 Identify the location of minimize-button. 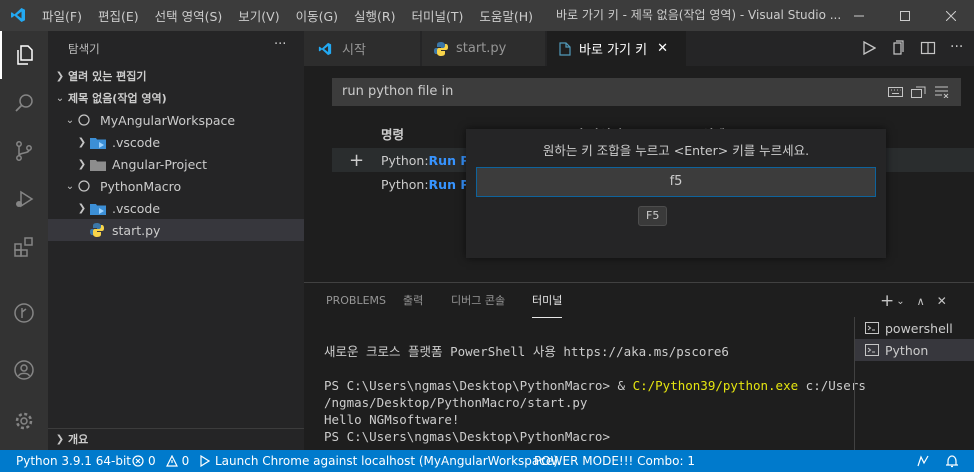
(859, 15).